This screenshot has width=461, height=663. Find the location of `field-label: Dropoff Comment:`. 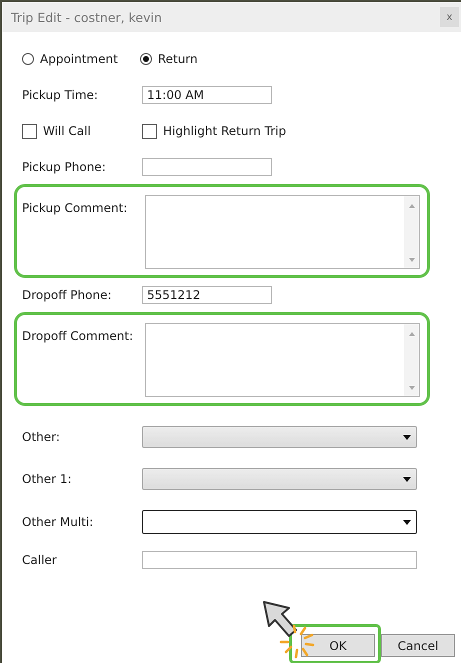

field-label: Dropoff Comment: is located at coordinates (78, 336).